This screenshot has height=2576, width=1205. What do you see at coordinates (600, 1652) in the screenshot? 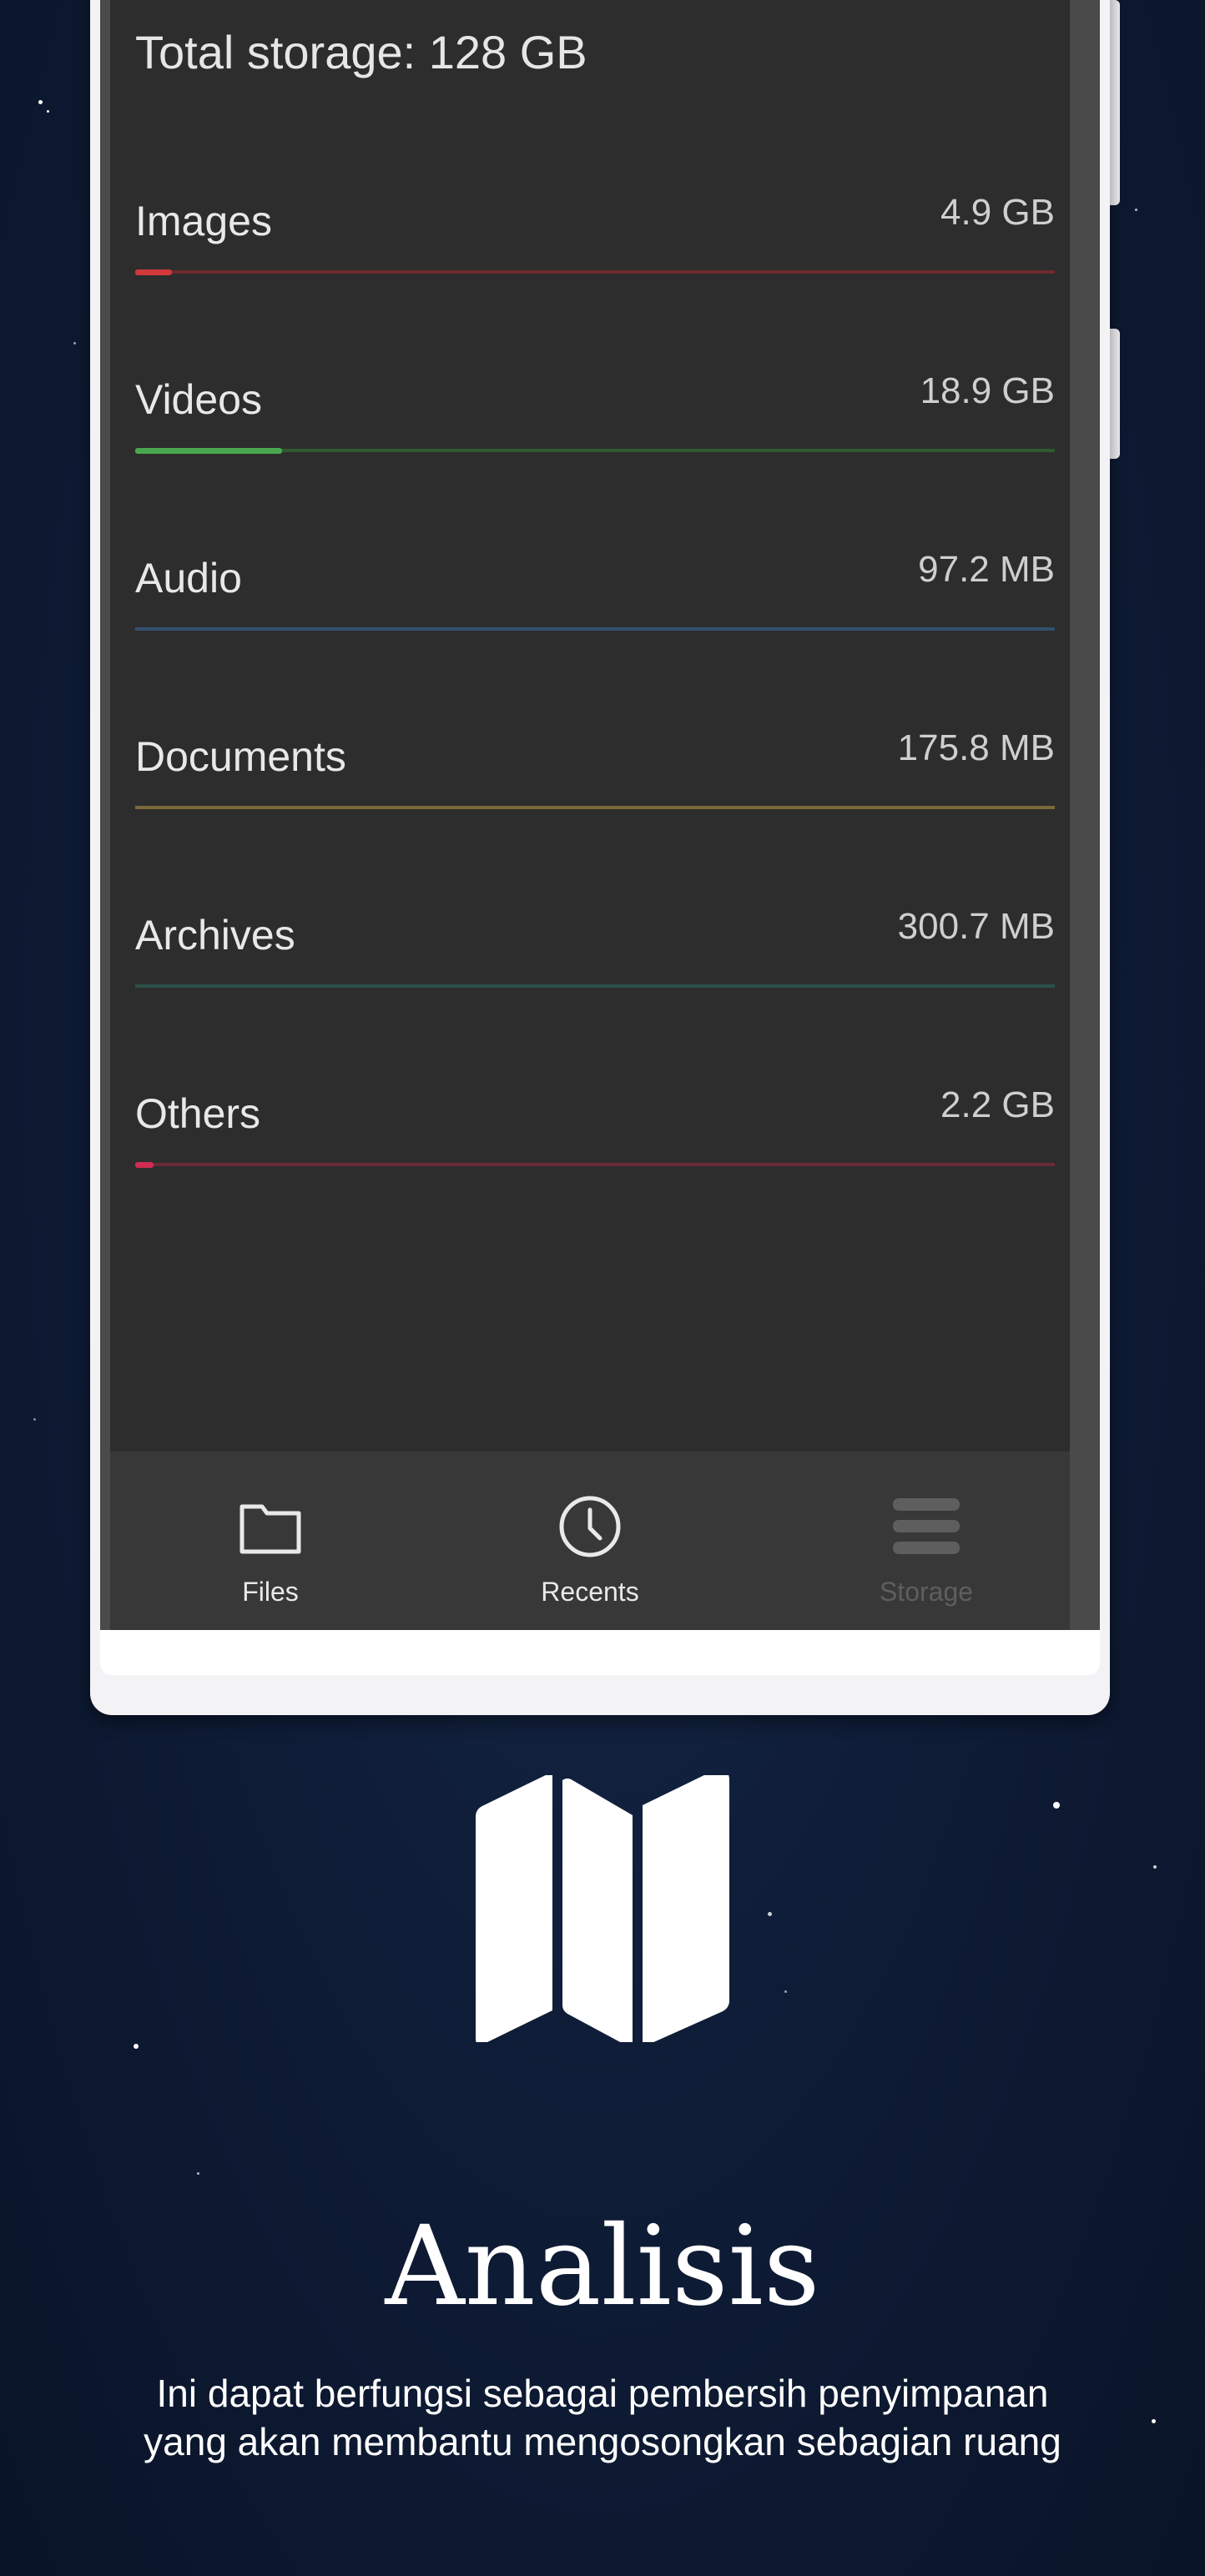
I see `phone-bottom-bezel` at bounding box center [600, 1652].